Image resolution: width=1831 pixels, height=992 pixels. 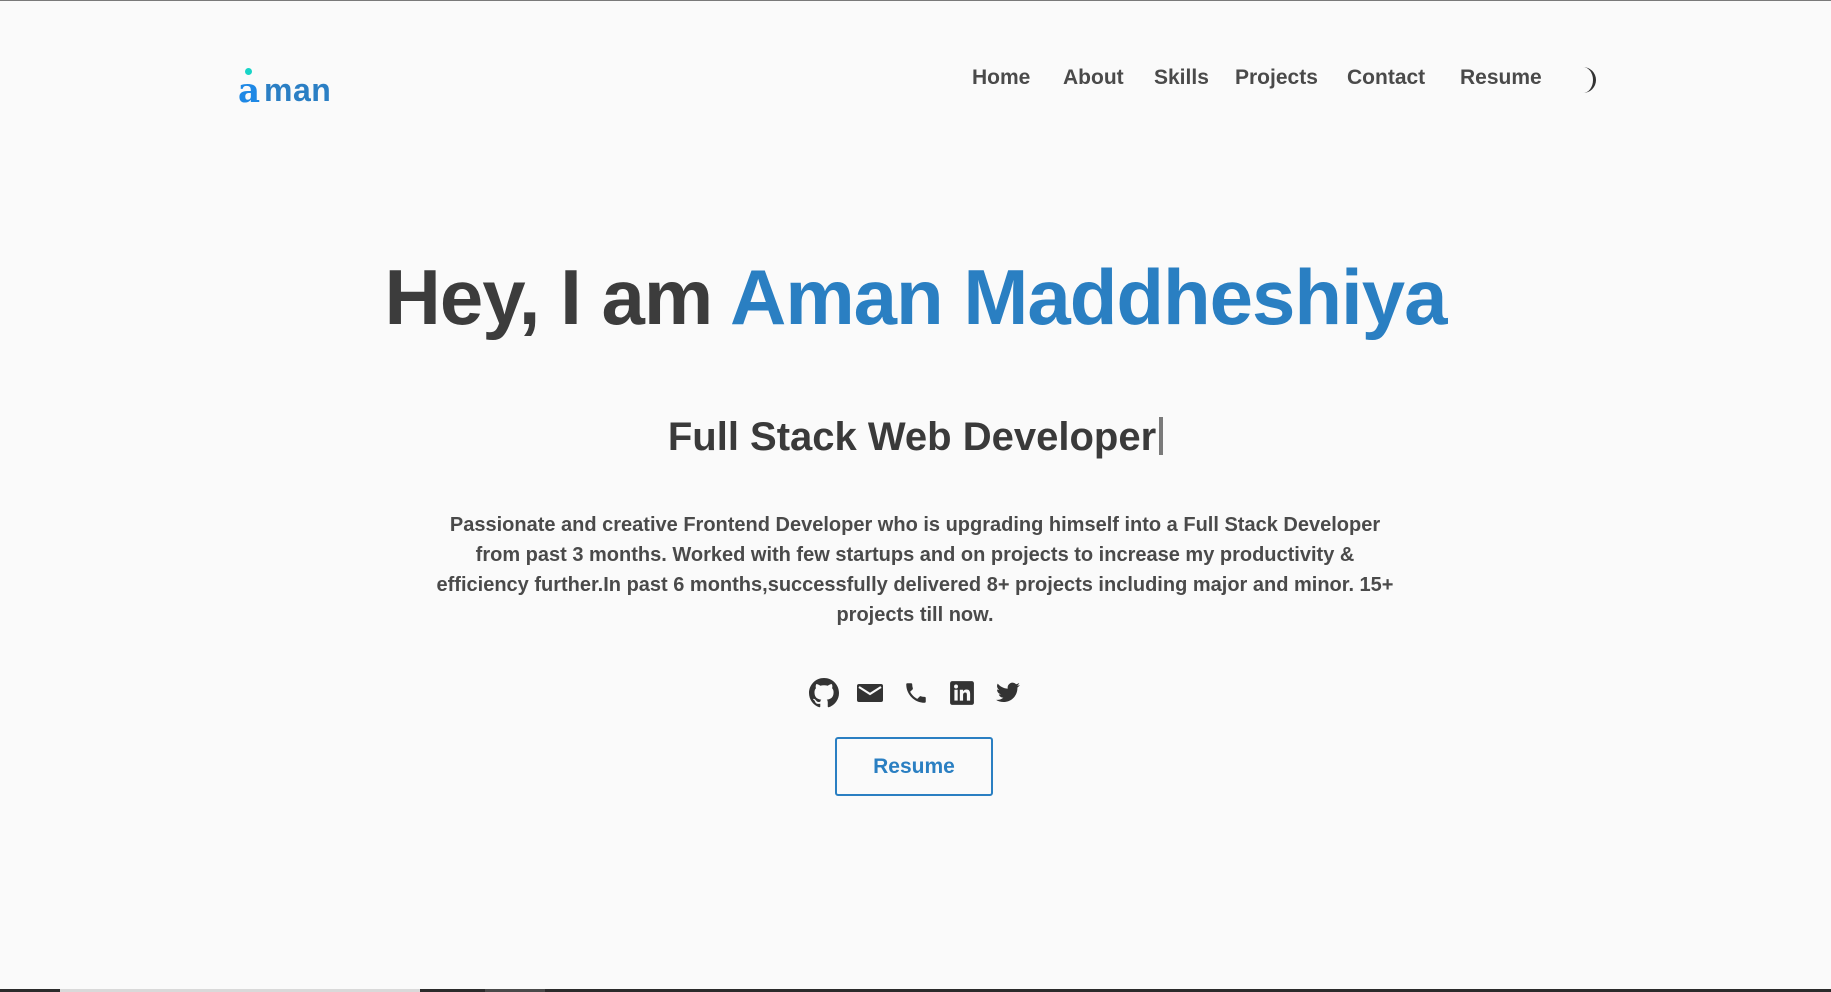 What do you see at coordinates (1386, 78) in the screenshot?
I see `nav-contact: Contact` at bounding box center [1386, 78].